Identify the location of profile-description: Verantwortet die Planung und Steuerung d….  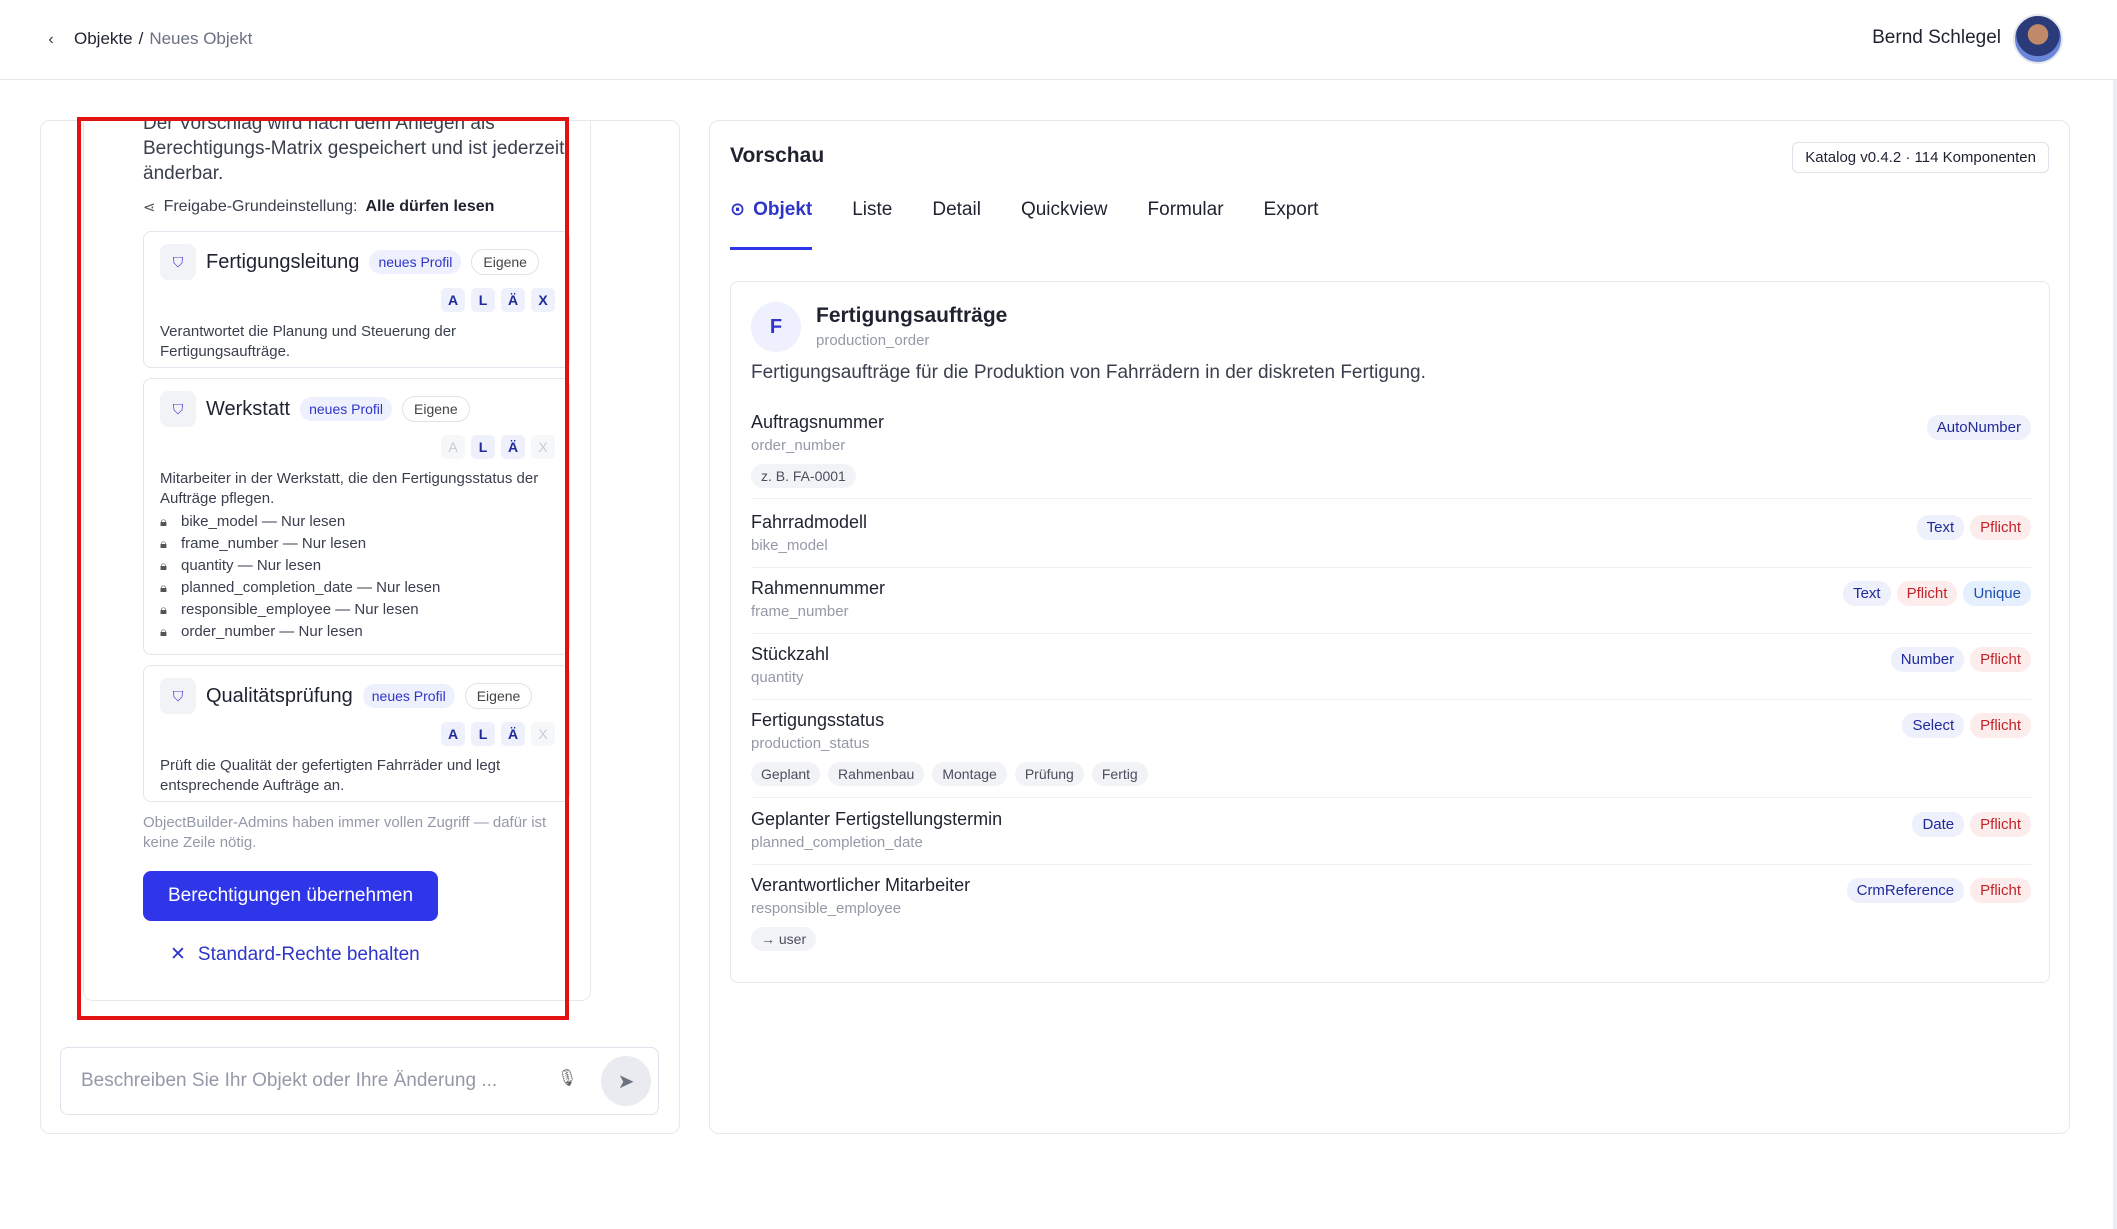
(308, 341).